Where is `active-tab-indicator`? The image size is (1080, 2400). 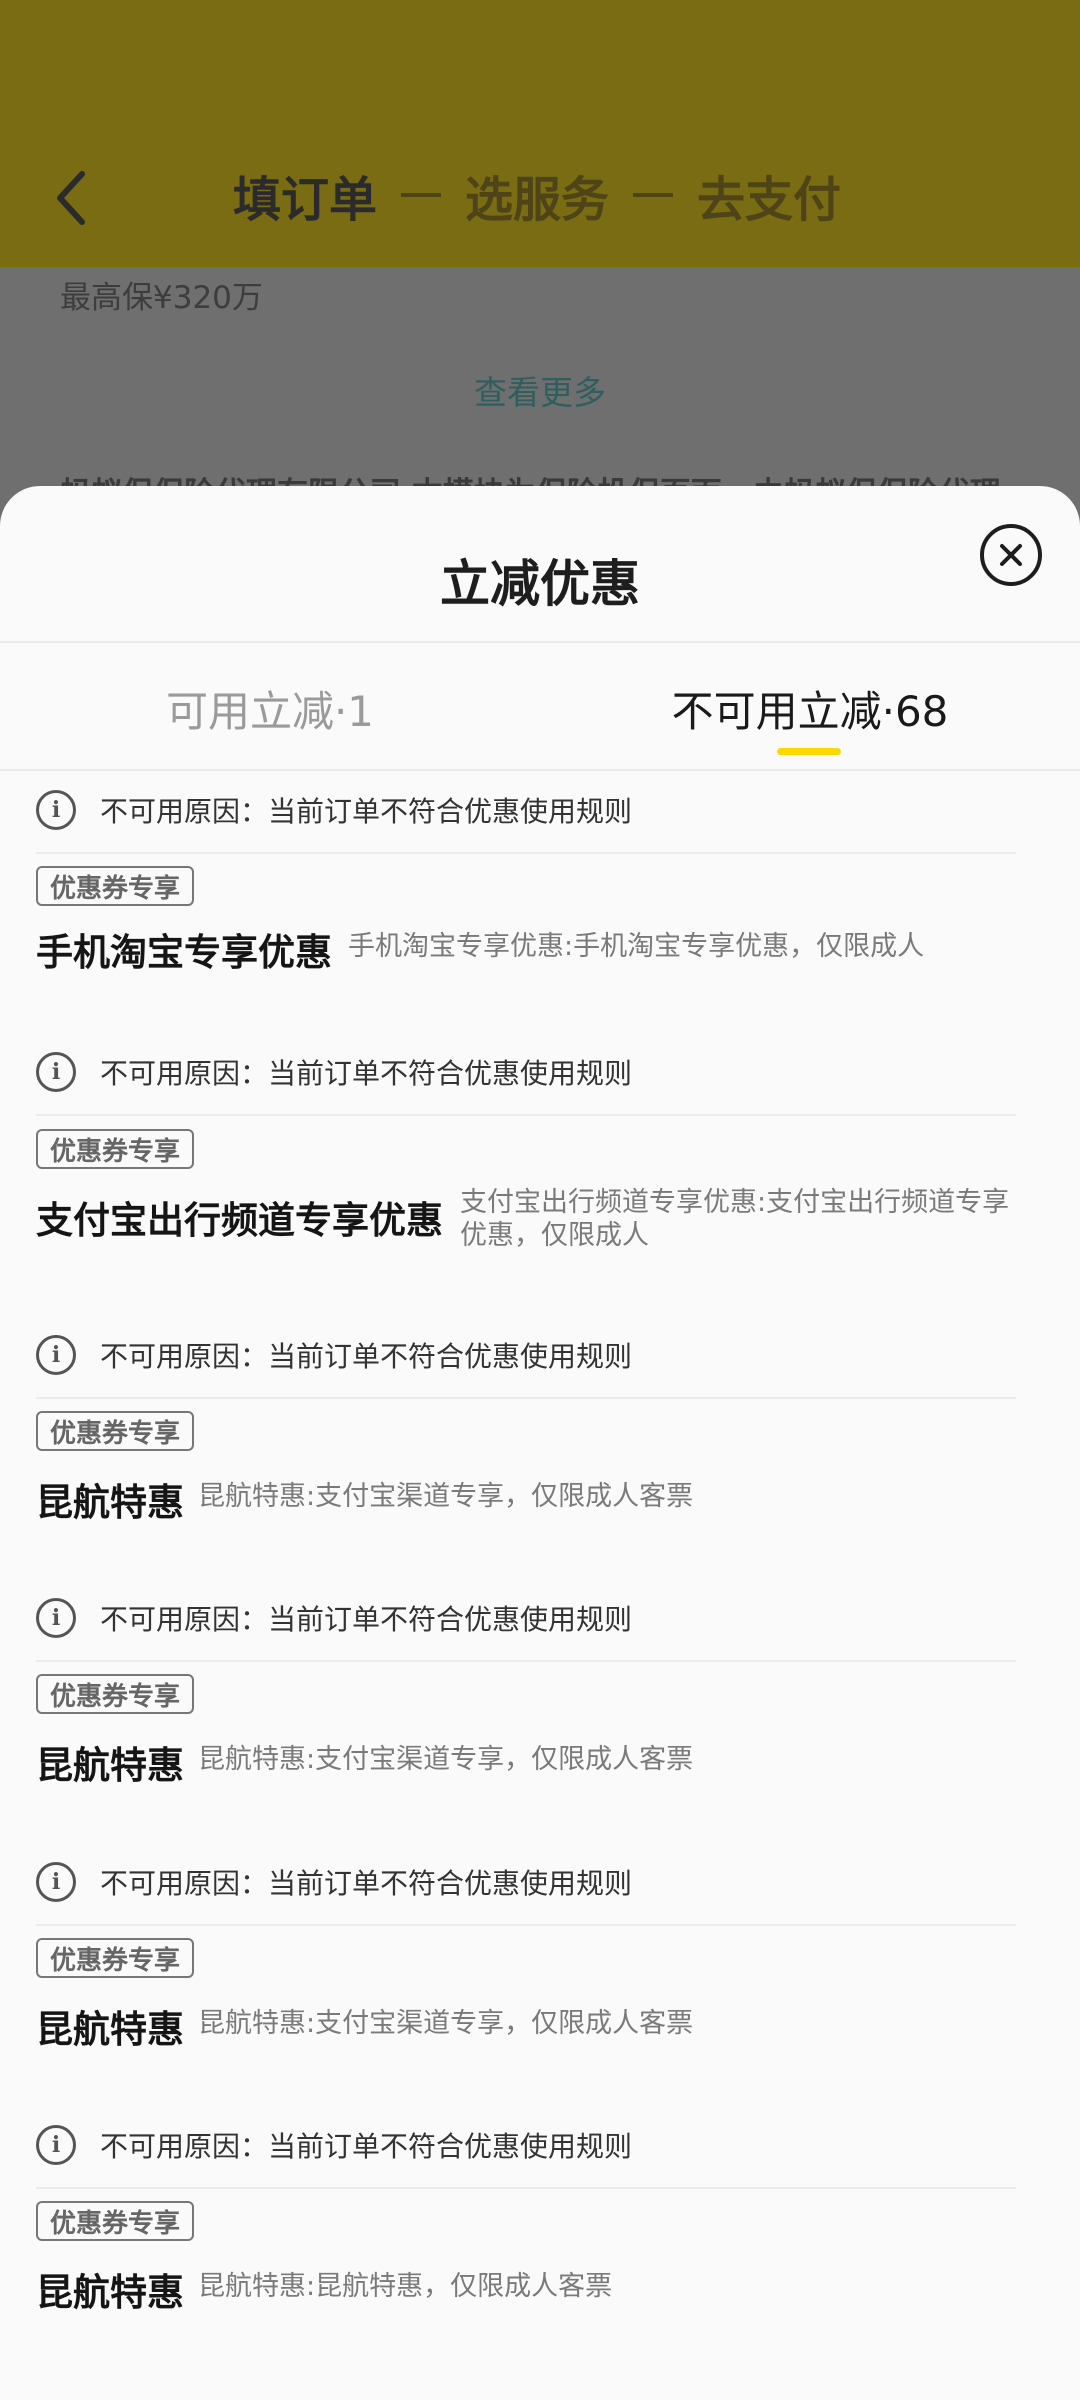 active-tab-indicator is located at coordinates (809, 751).